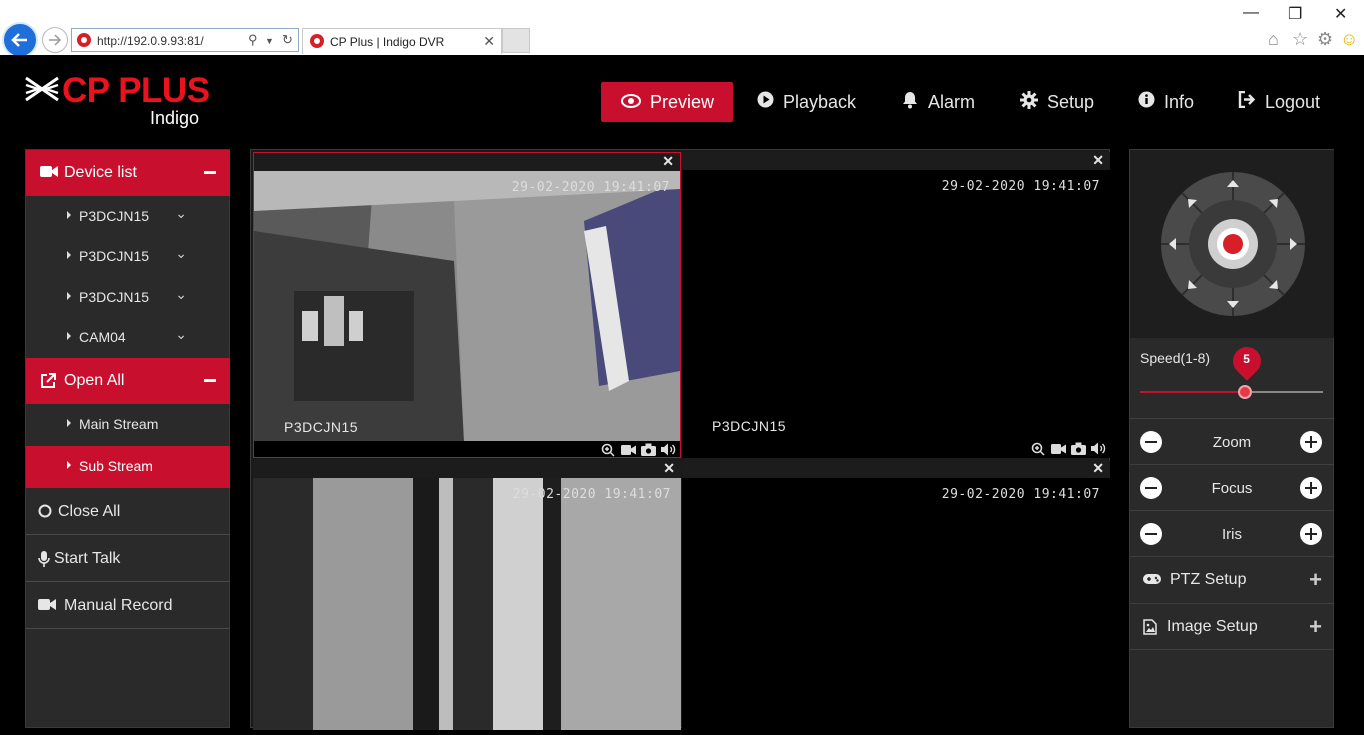 This screenshot has height=735, width=1364. I want to click on device-item: CAM04 ⌄, so click(128, 337).